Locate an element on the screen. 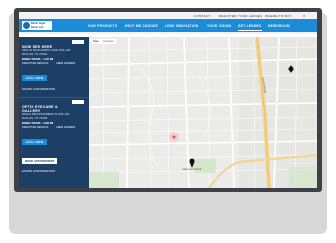  nav-our-products: OUR PRODUCTS is located at coordinates (102, 26).